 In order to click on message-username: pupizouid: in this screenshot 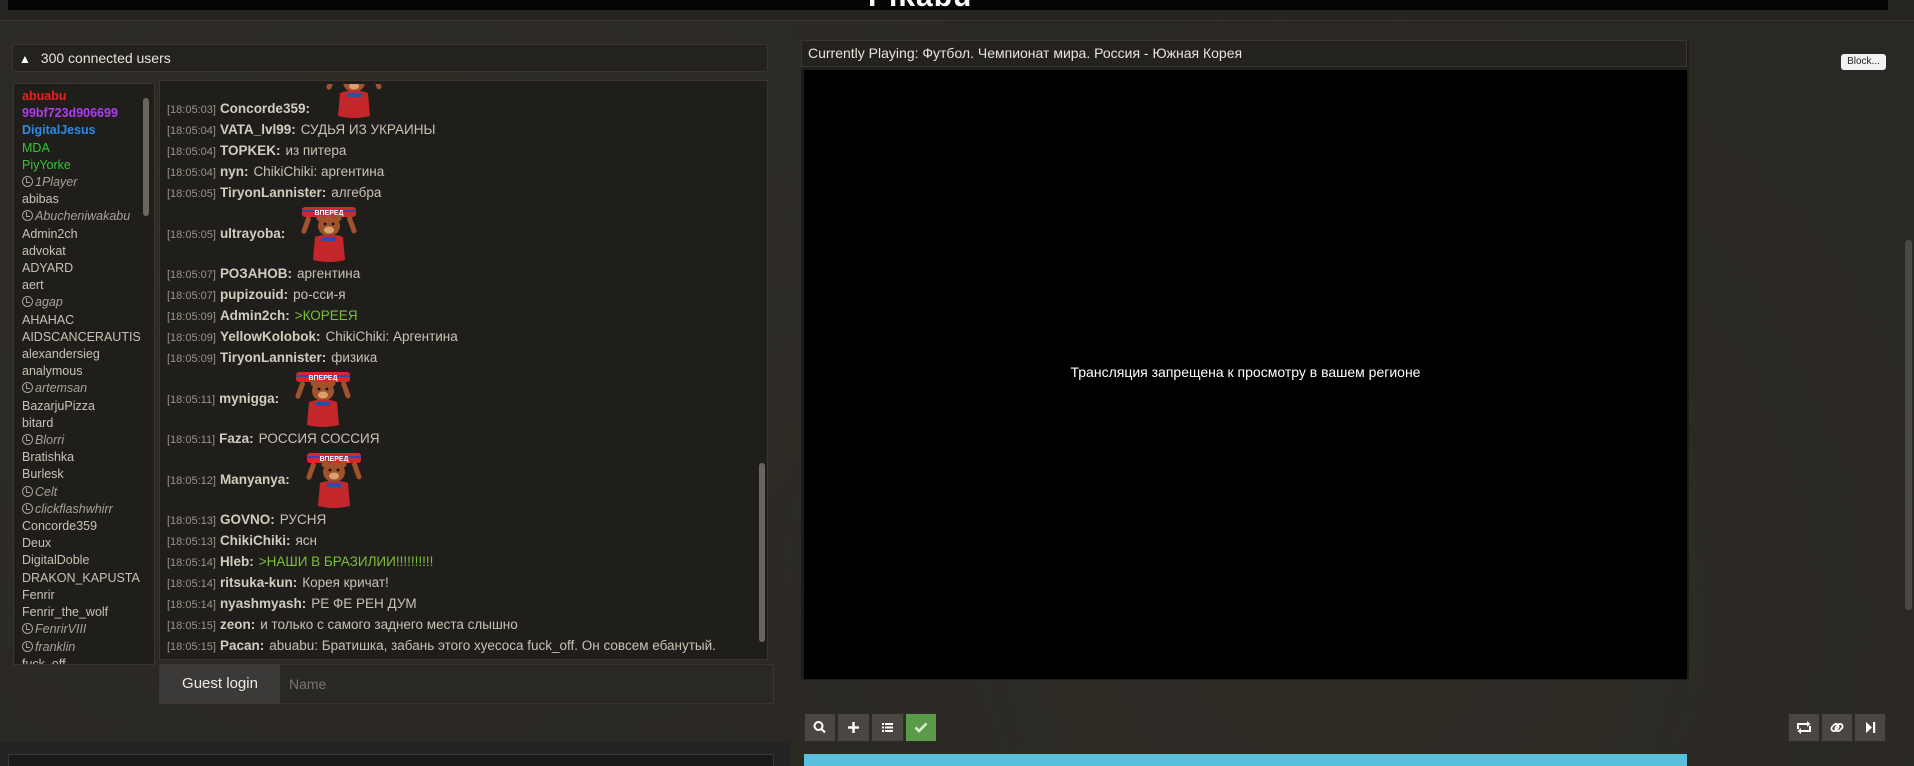, I will do `click(254, 294)`.